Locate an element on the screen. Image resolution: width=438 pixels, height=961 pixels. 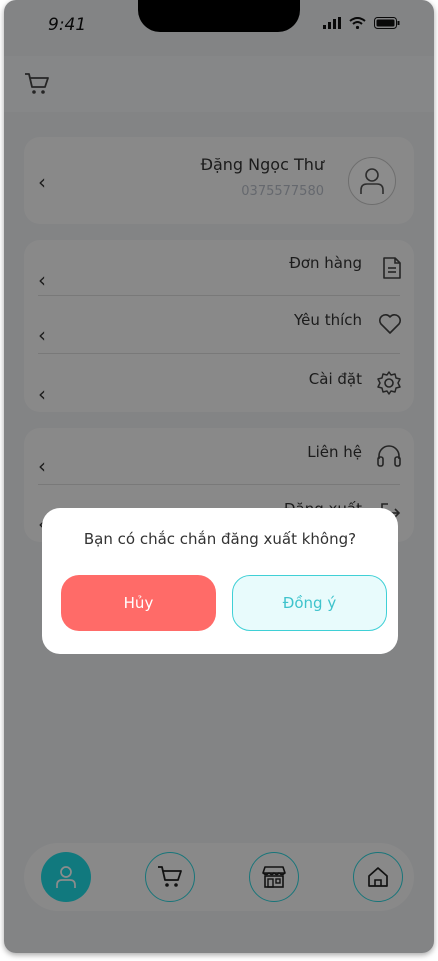
confirm-button: Đồng ý is located at coordinates (309, 603).